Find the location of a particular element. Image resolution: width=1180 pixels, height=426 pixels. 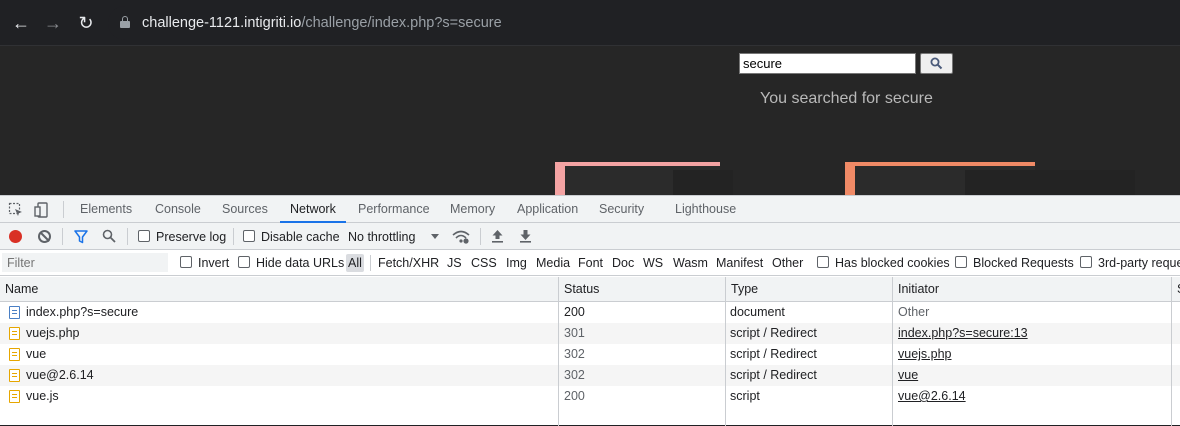

invert-label: Invert is located at coordinates (214, 263).